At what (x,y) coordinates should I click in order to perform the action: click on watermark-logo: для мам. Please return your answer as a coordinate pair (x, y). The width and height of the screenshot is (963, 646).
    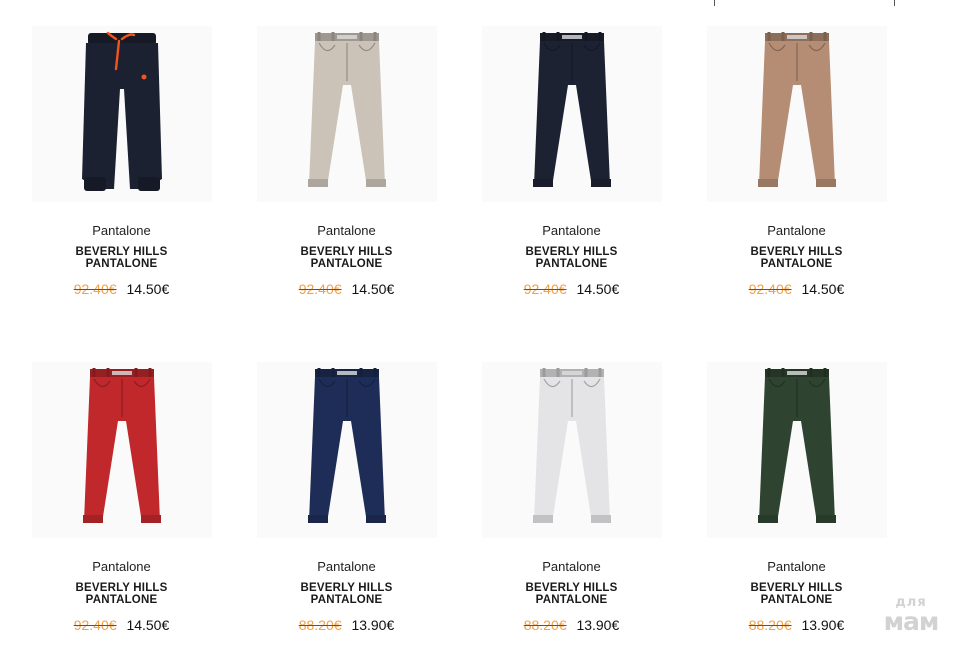
    Looking at the image, I should click on (911, 615).